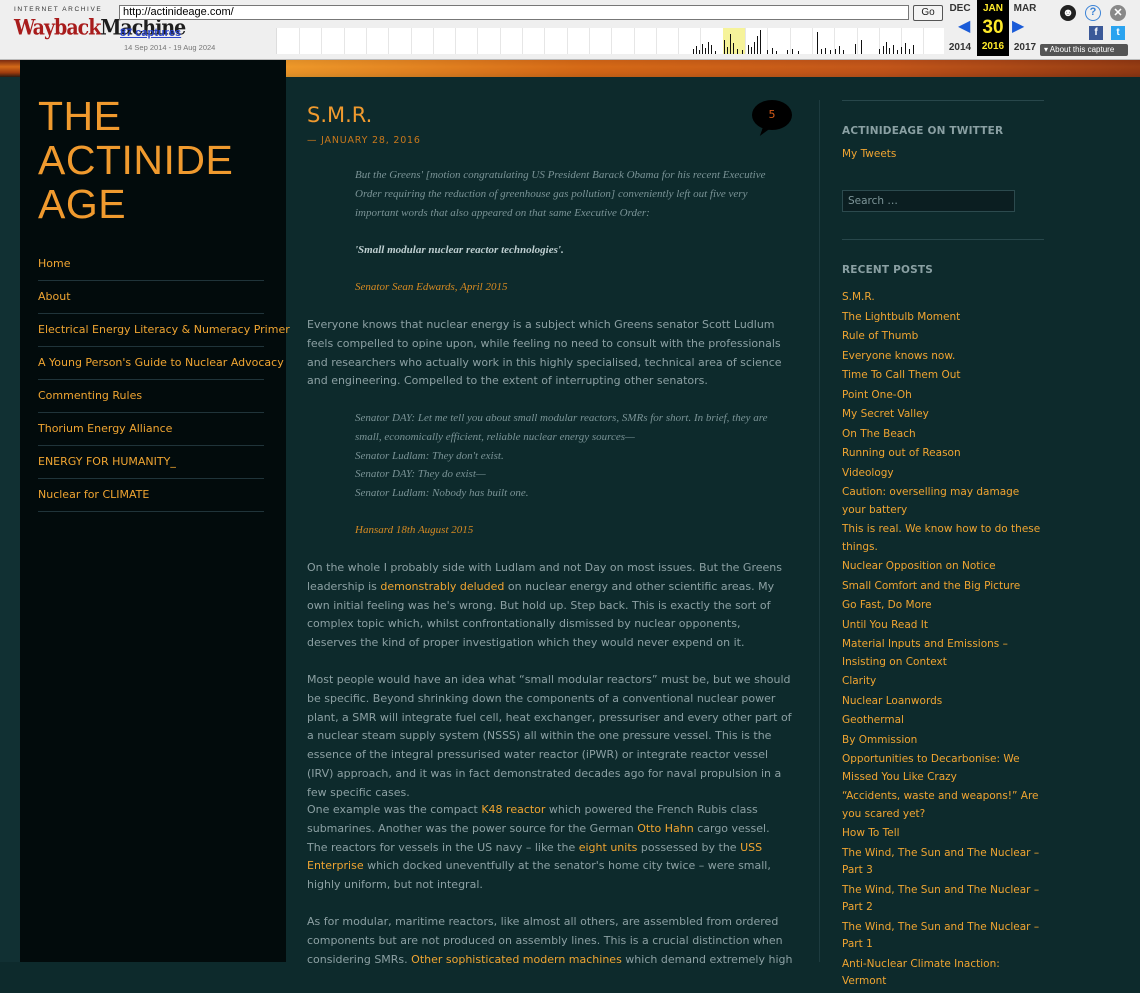 The width and height of the screenshot is (1140, 993). Describe the element at coordinates (100, 26) in the screenshot. I see `wayback-logo: INTERNET ARCHIVE WaybackMachine` at that location.